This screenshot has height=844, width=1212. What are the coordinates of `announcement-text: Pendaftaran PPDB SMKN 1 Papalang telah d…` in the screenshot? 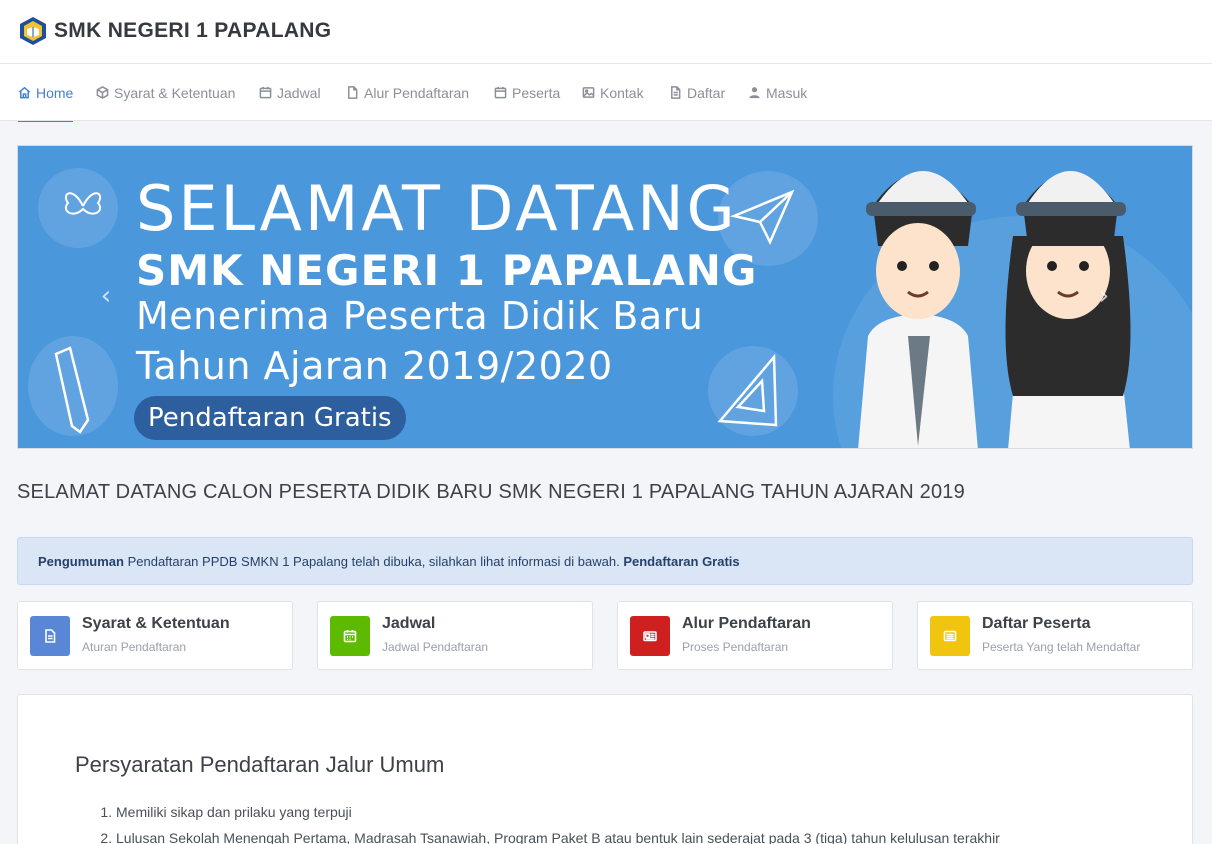 It's located at (373, 561).